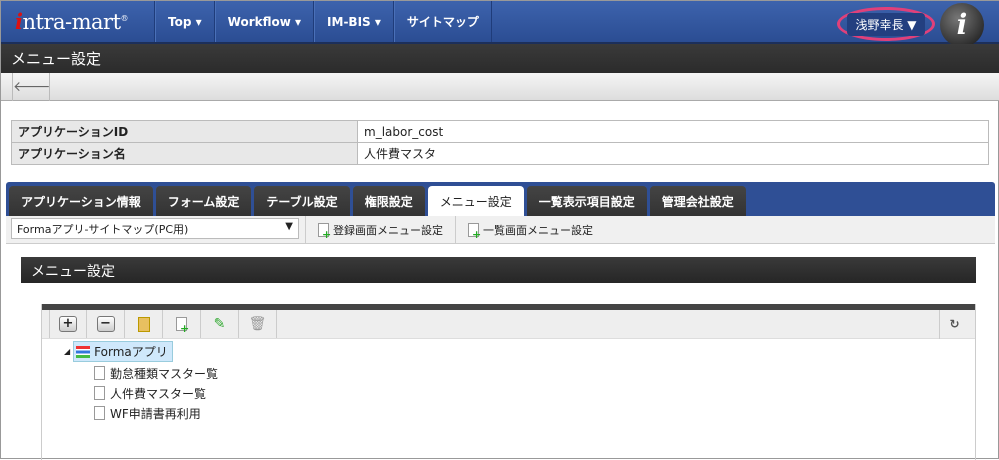 The image size is (999, 460). What do you see at coordinates (131, 352) in the screenshot?
I see `node-label: Formaアプリ` at bounding box center [131, 352].